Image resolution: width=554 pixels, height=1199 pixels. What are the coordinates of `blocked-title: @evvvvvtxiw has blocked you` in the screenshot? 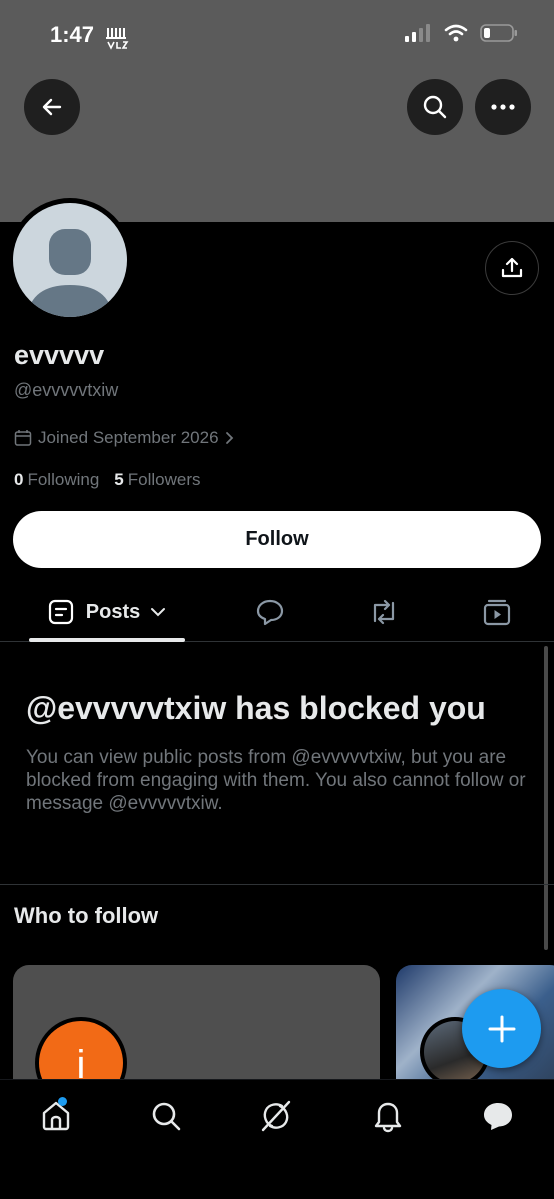 It's located at (256, 708).